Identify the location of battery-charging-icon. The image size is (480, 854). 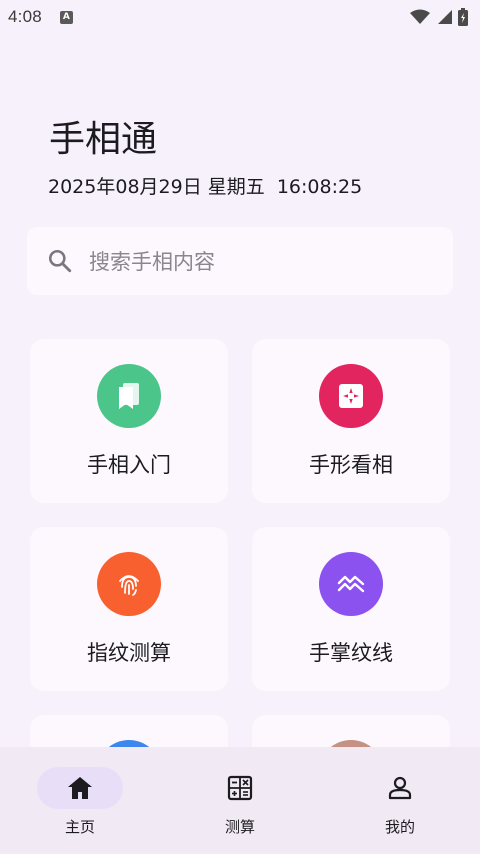
(463, 17).